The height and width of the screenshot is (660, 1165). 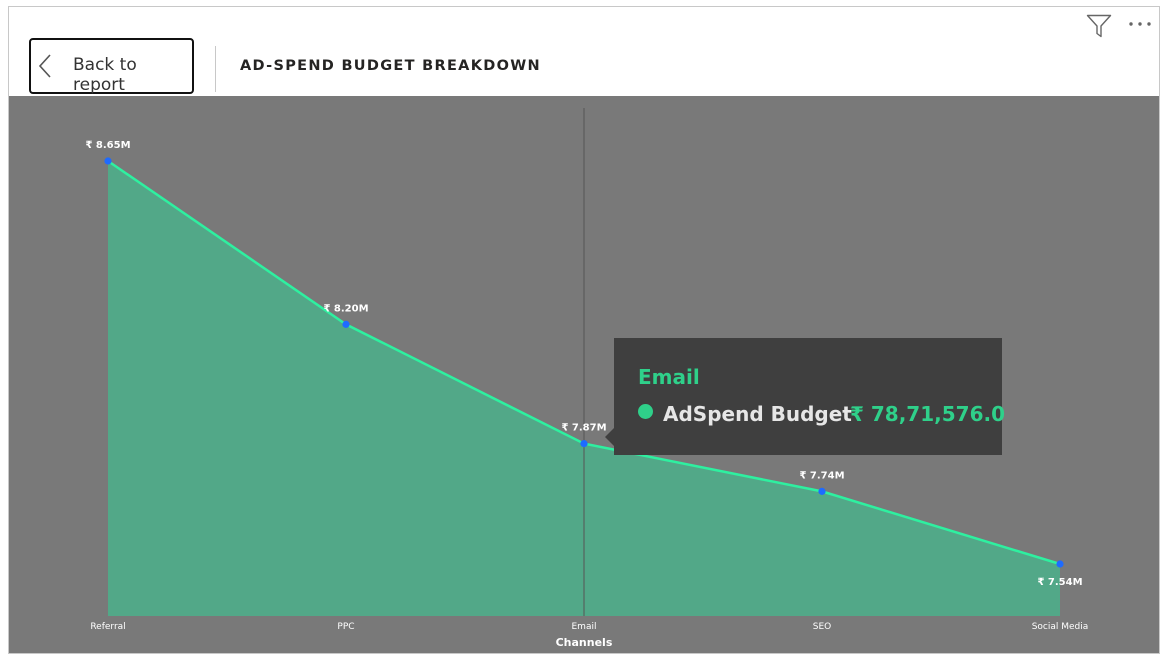 What do you see at coordinates (757, 414) in the screenshot?
I see `tooltip-series-label: AdSpend Budget` at bounding box center [757, 414].